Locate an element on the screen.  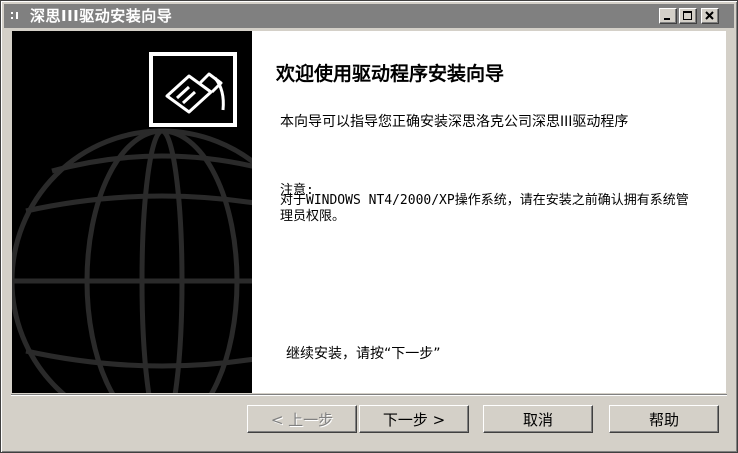
button-separator is located at coordinates (369, 395).